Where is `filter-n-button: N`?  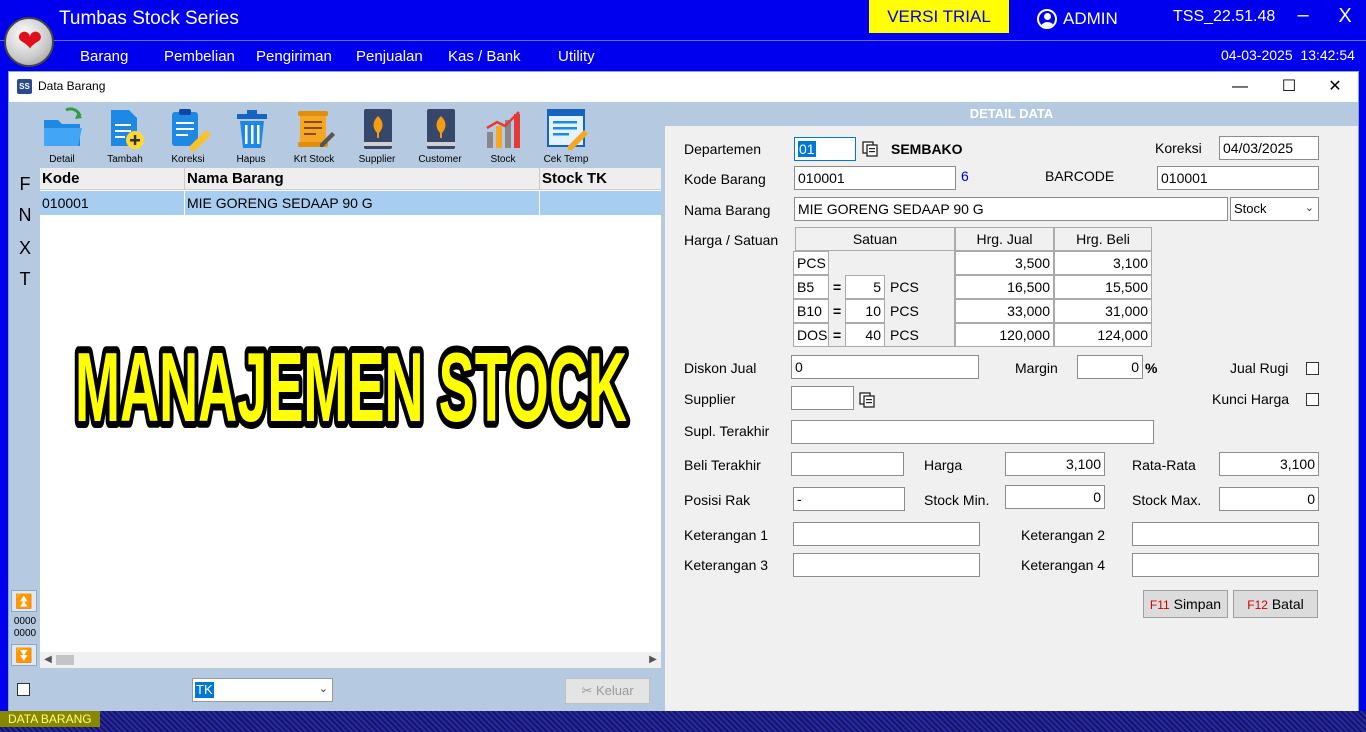
filter-n-button: N is located at coordinates (25, 215).